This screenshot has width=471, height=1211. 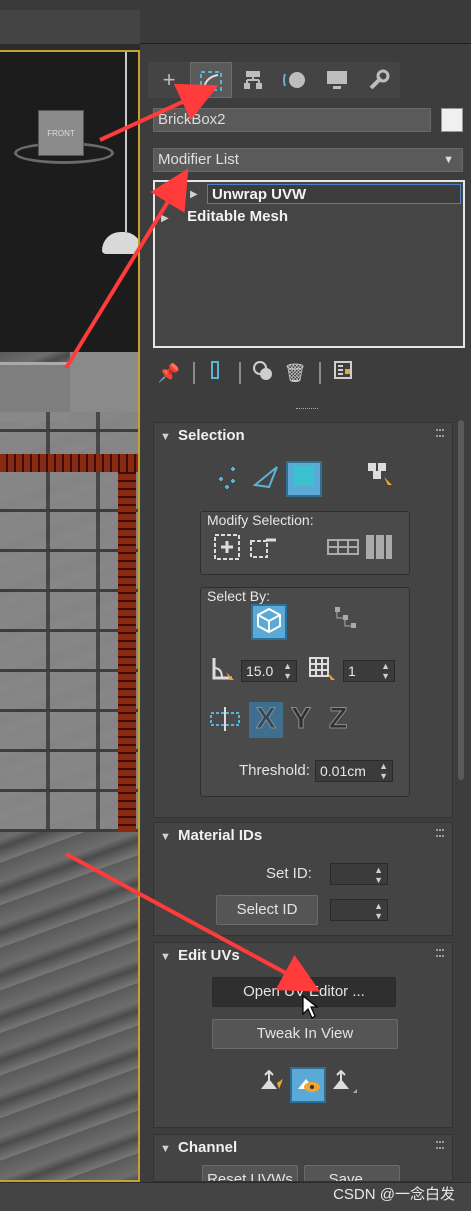 I want to click on stack-toolbar: 📌 🗑, so click(x=308, y=373).